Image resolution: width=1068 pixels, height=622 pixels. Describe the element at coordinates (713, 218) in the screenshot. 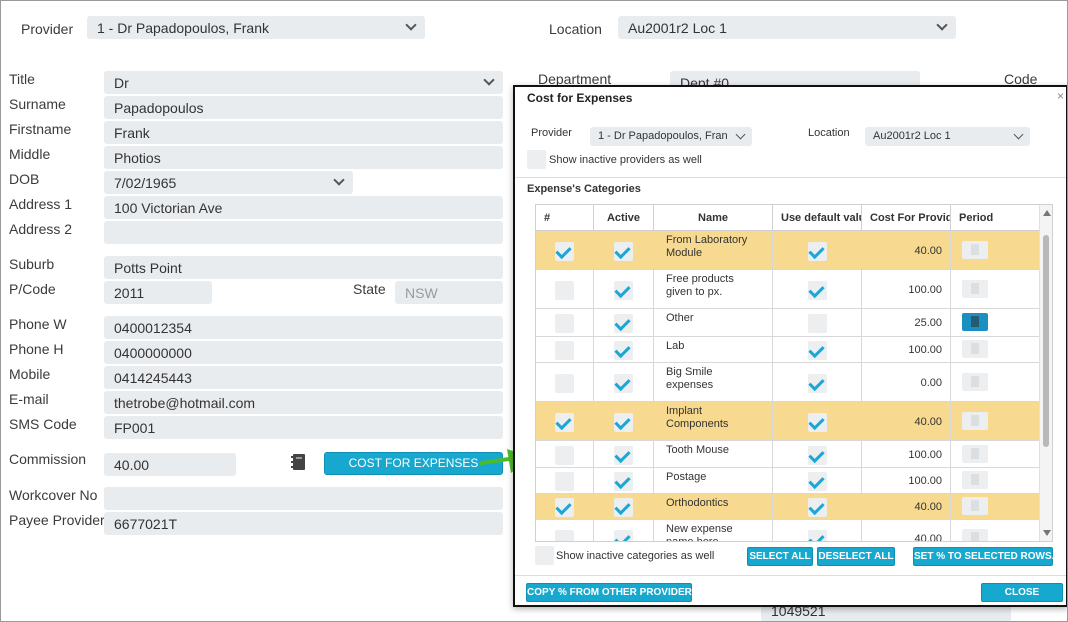

I see `column-header: Name` at that location.